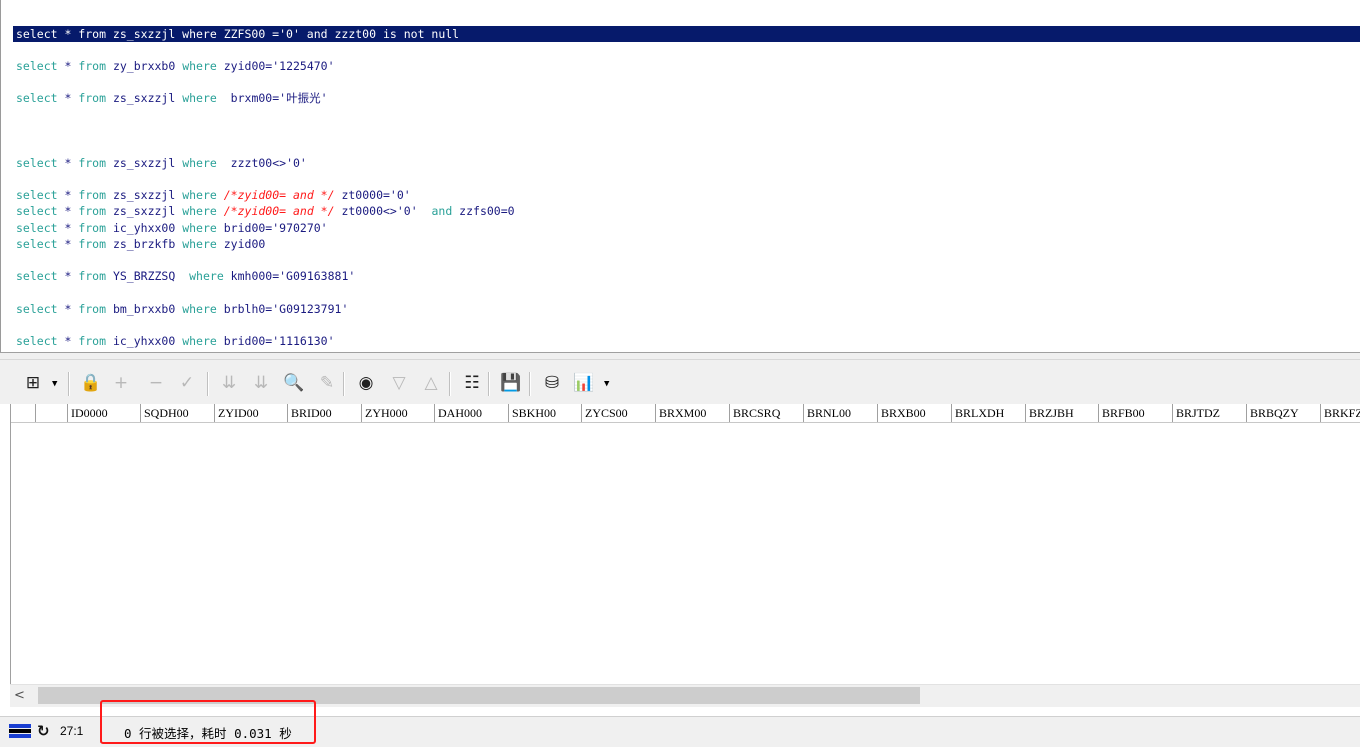 The height and width of the screenshot is (747, 1360). Describe the element at coordinates (988, 413) in the screenshot. I see `column-header: BRLXDH` at that location.